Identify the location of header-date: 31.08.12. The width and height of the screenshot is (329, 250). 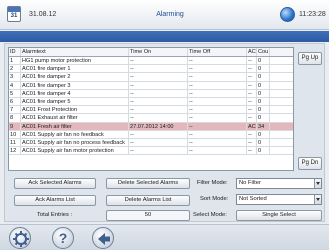
(43, 14).